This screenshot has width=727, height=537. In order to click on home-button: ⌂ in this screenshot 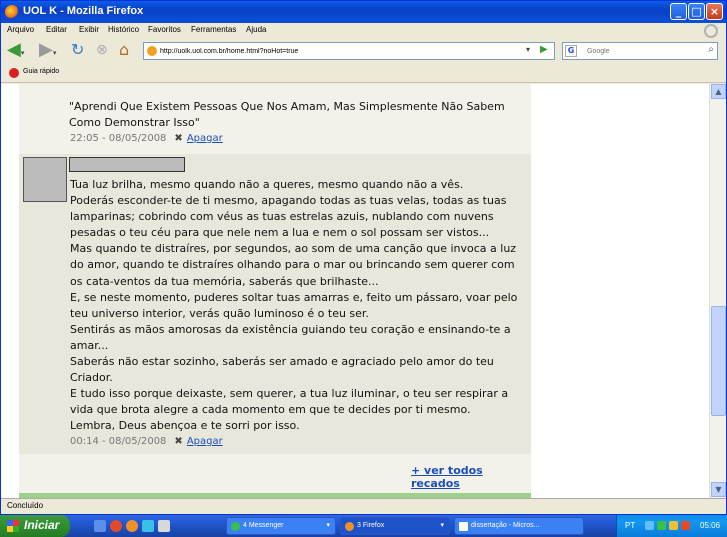, I will do `click(128, 51)`.